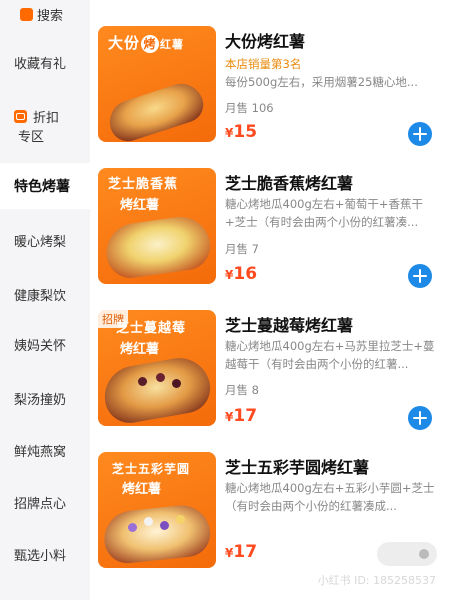  I want to click on sidebar-item-pear-milk: 梨汤撞奶, so click(45, 398).